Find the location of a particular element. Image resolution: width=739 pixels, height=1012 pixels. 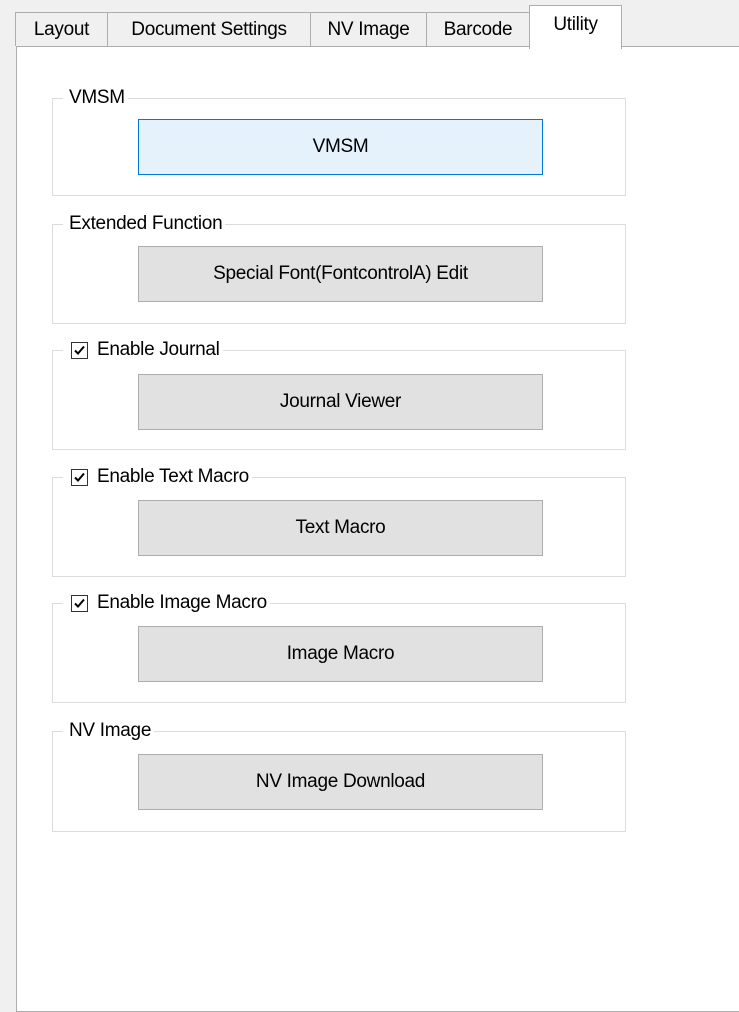

nv-image-group-title: NV Image is located at coordinates (109, 731).